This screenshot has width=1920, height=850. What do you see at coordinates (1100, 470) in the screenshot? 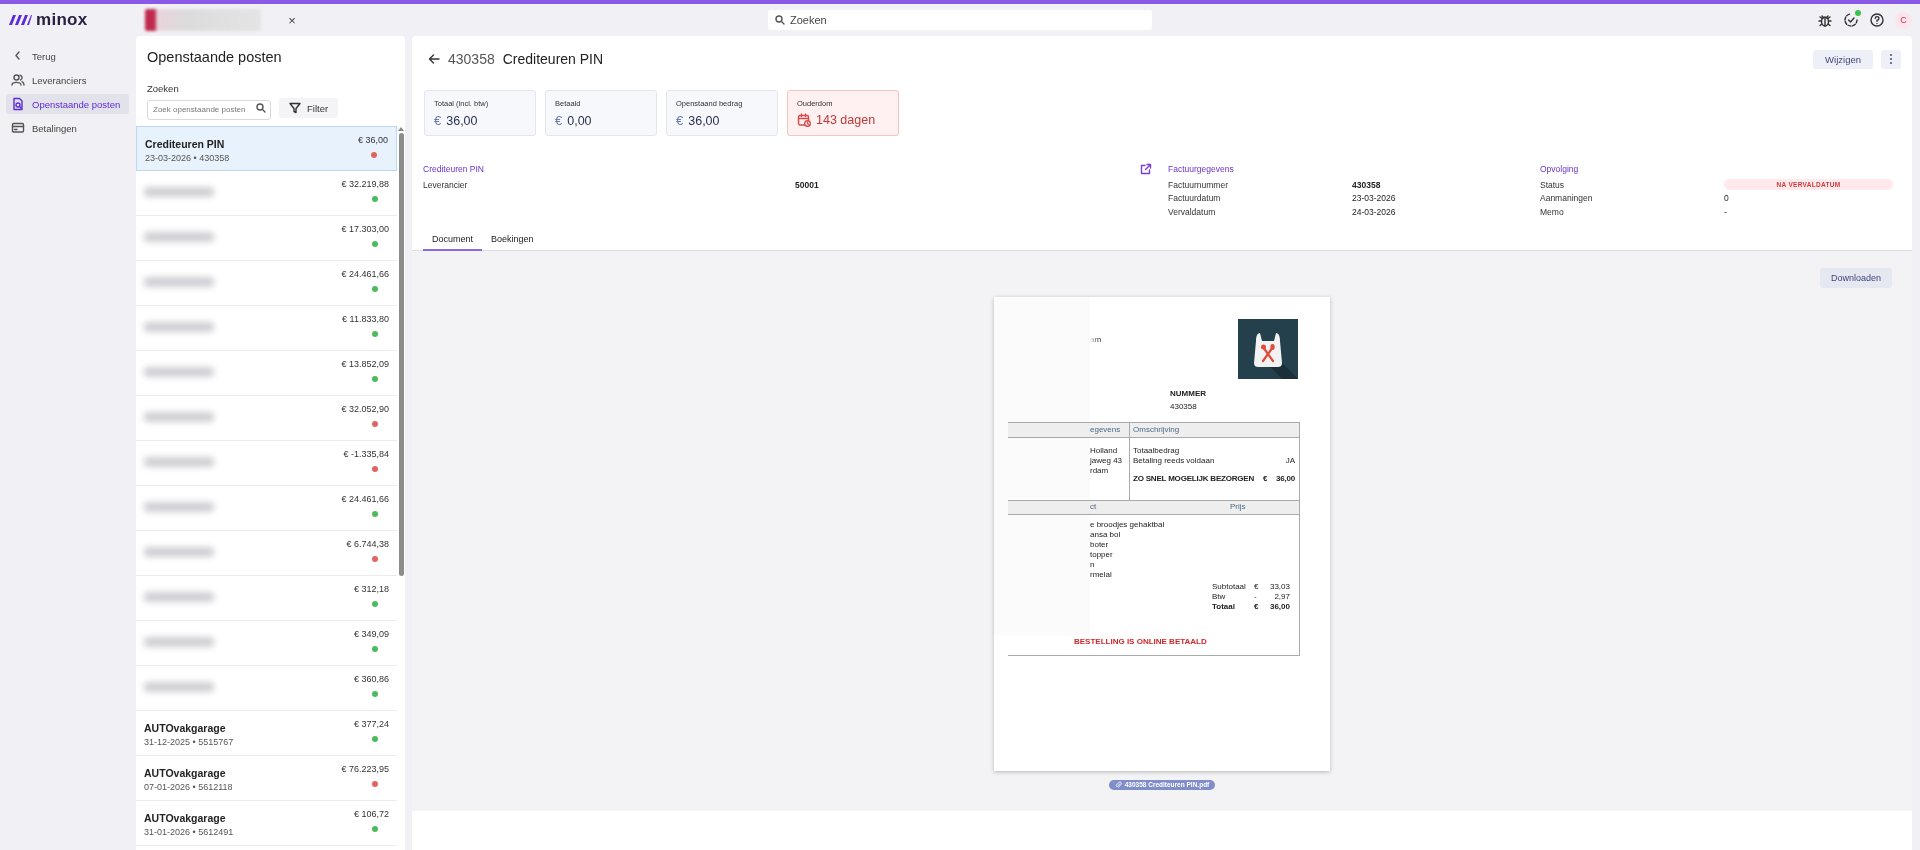
I see `document-text: rdam` at bounding box center [1100, 470].